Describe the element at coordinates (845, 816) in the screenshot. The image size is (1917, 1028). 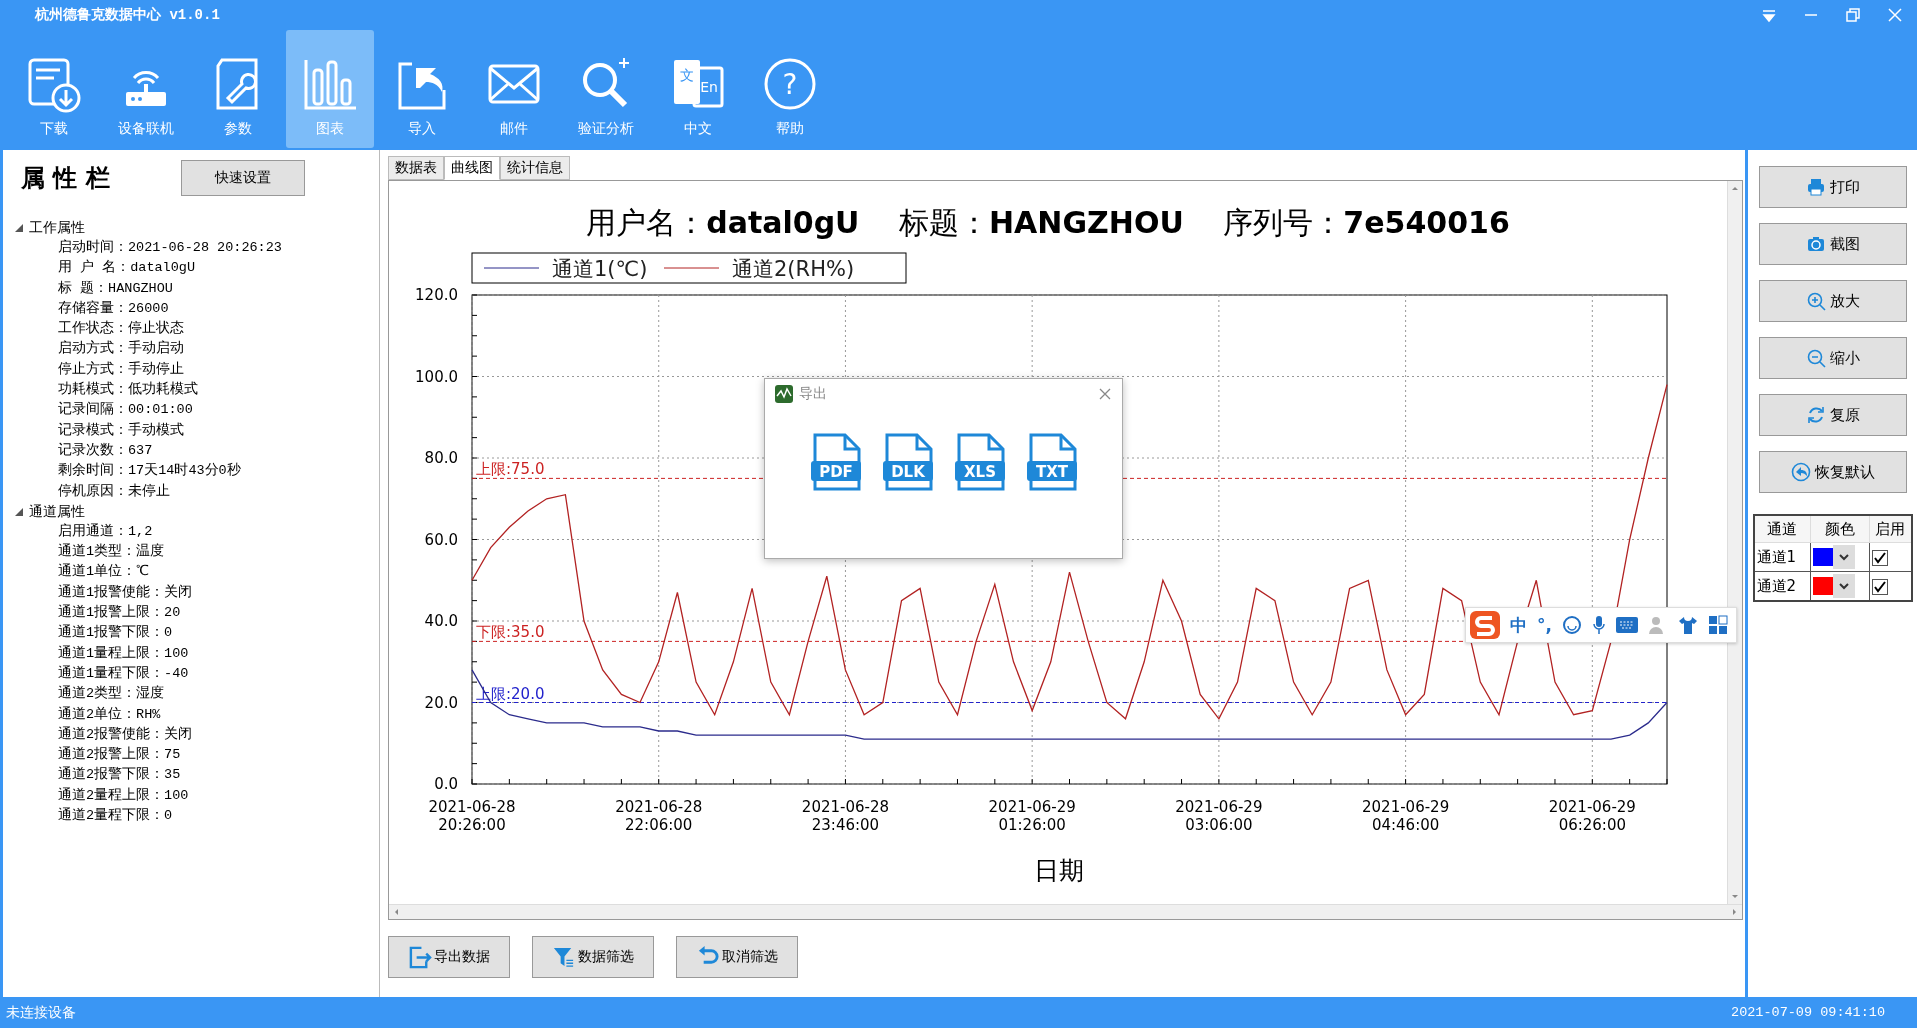
I see `x-tick-label: 2021-06-28 23:46:00` at that location.